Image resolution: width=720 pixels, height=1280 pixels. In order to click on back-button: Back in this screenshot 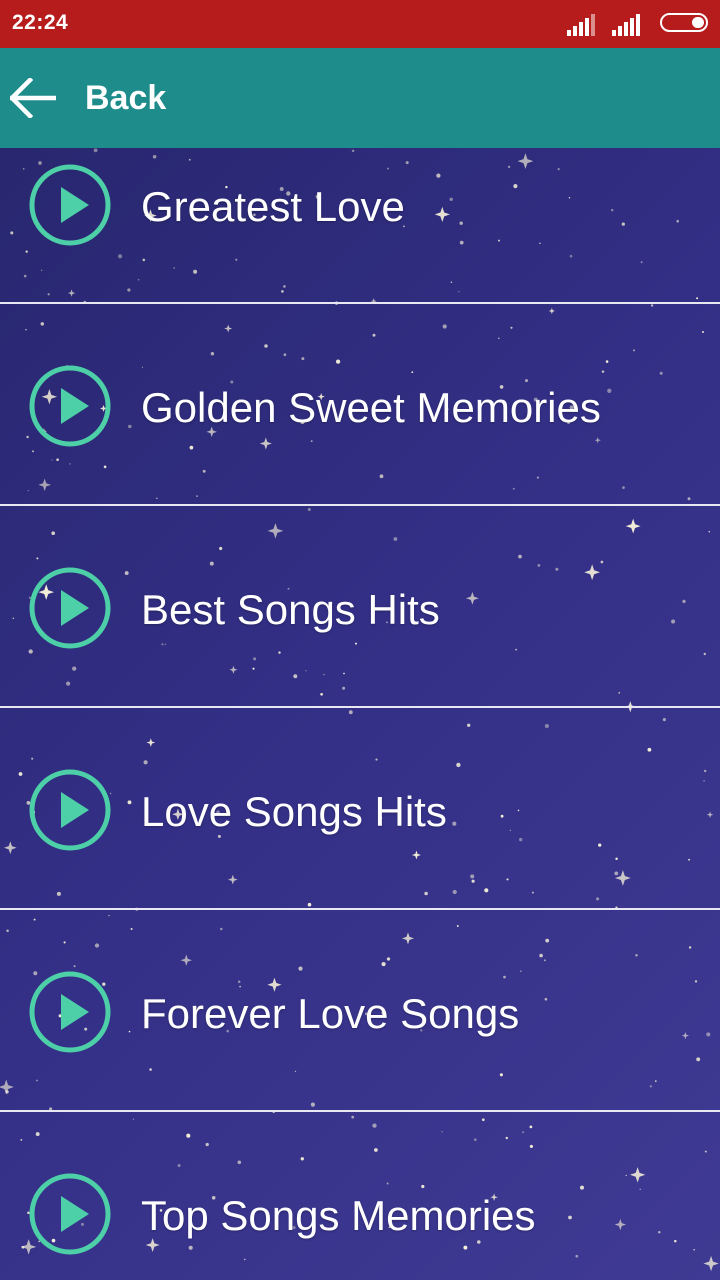, I will do `click(110, 98)`.